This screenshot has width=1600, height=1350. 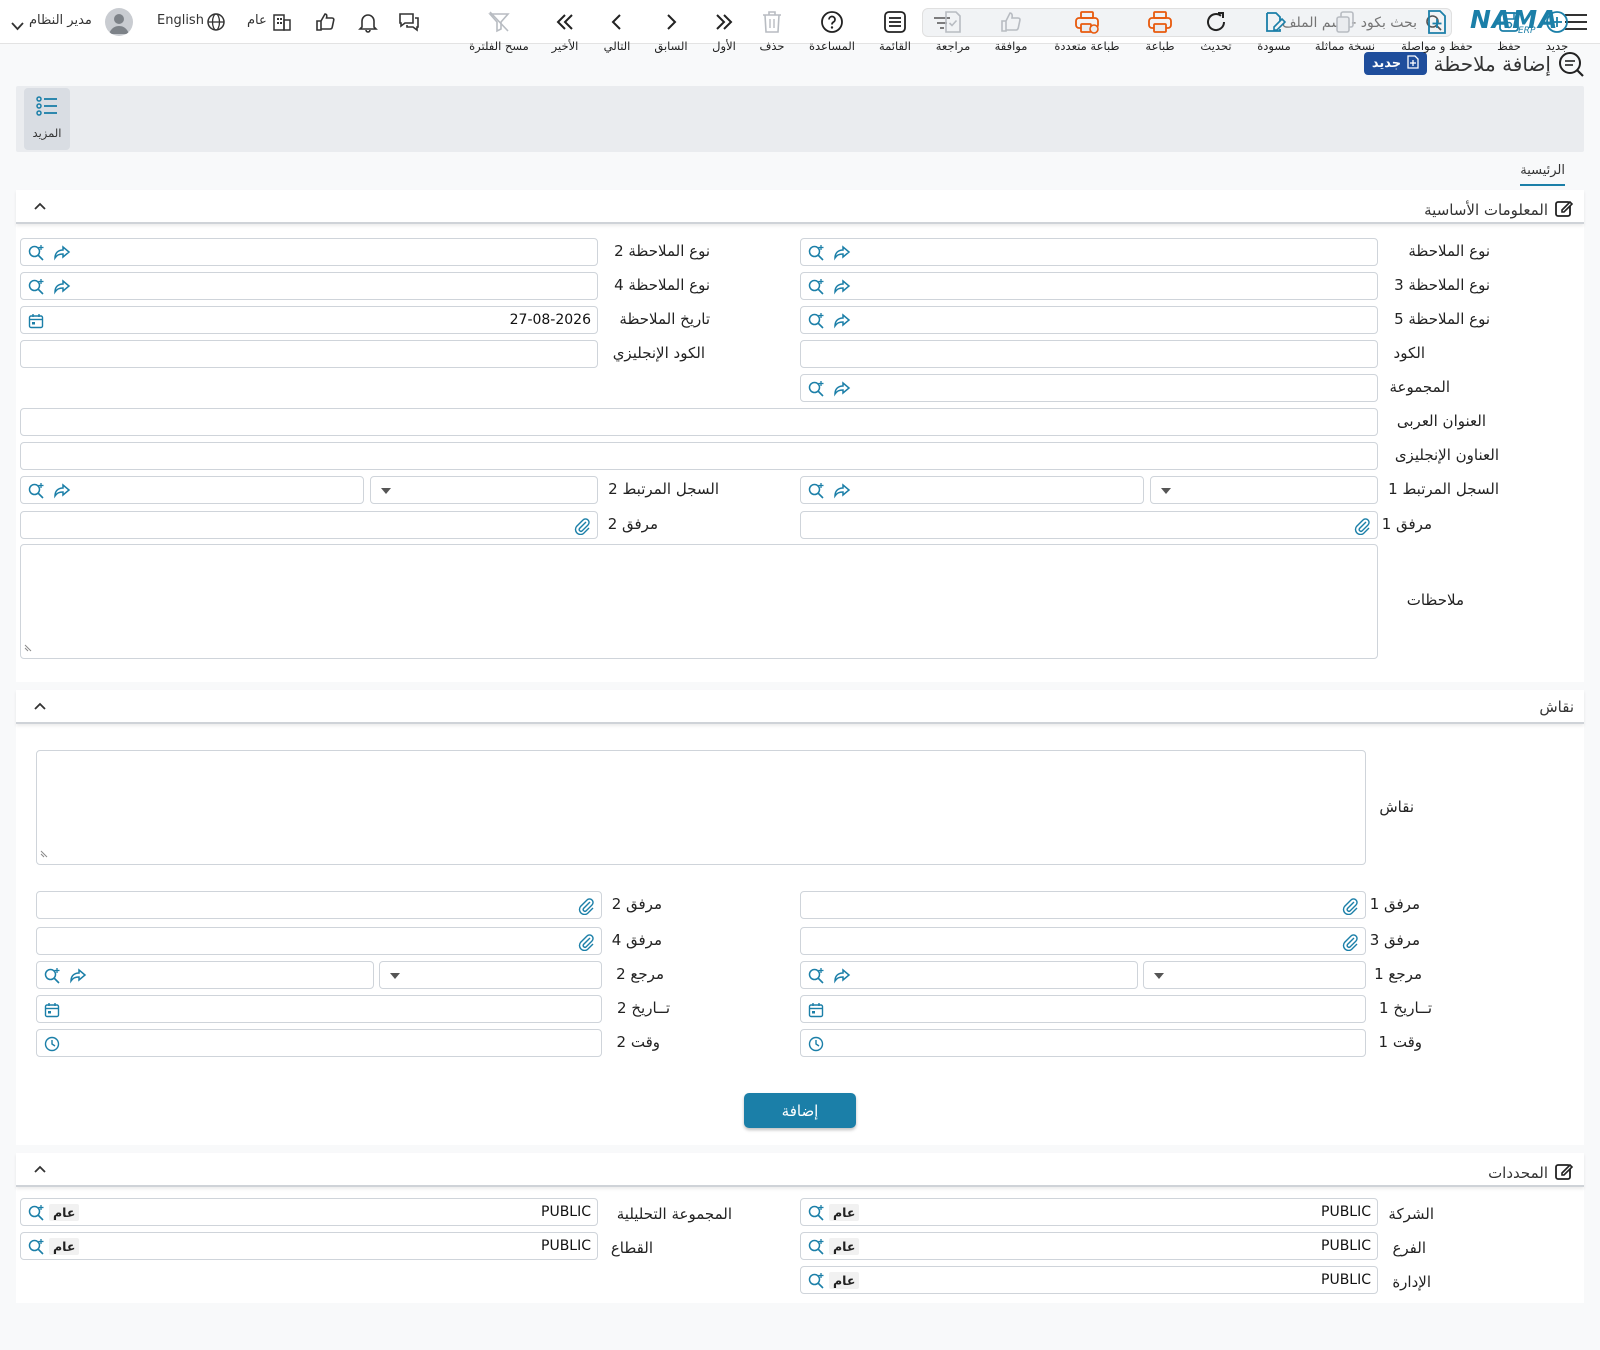 What do you see at coordinates (1089, 525) in the screenshot?
I see `attachment-1-field` at bounding box center [1089, 525].